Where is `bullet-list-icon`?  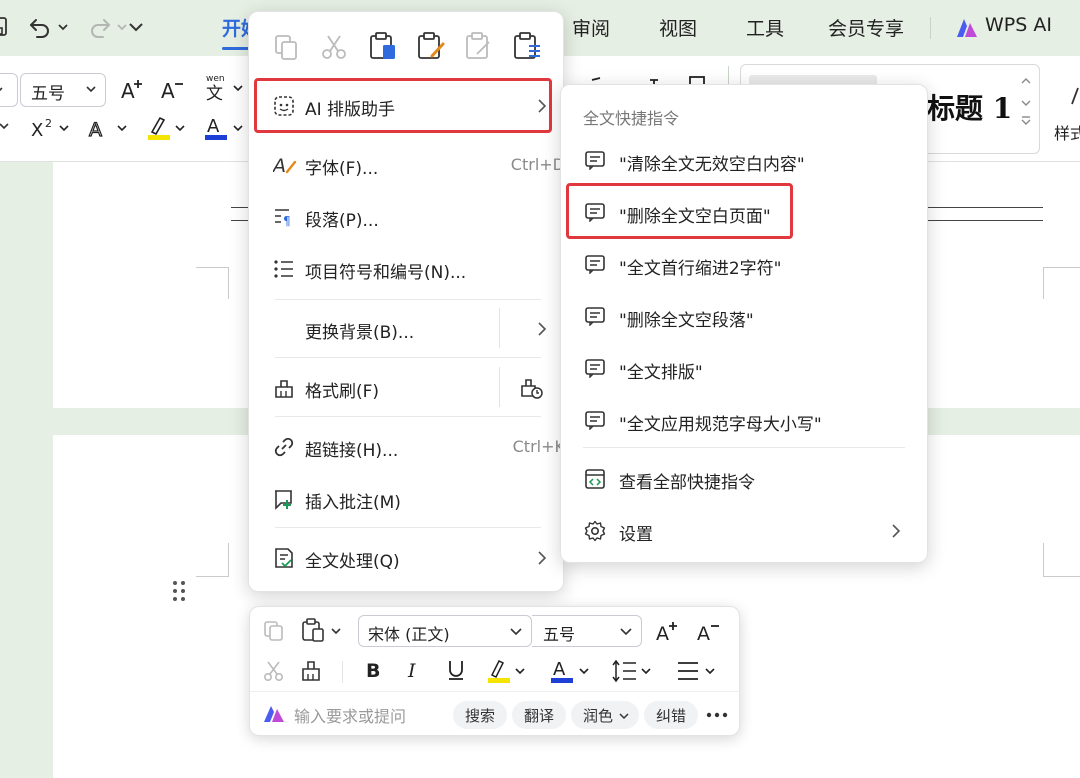
bullet-list-icon is located at coordinates (284, 269).